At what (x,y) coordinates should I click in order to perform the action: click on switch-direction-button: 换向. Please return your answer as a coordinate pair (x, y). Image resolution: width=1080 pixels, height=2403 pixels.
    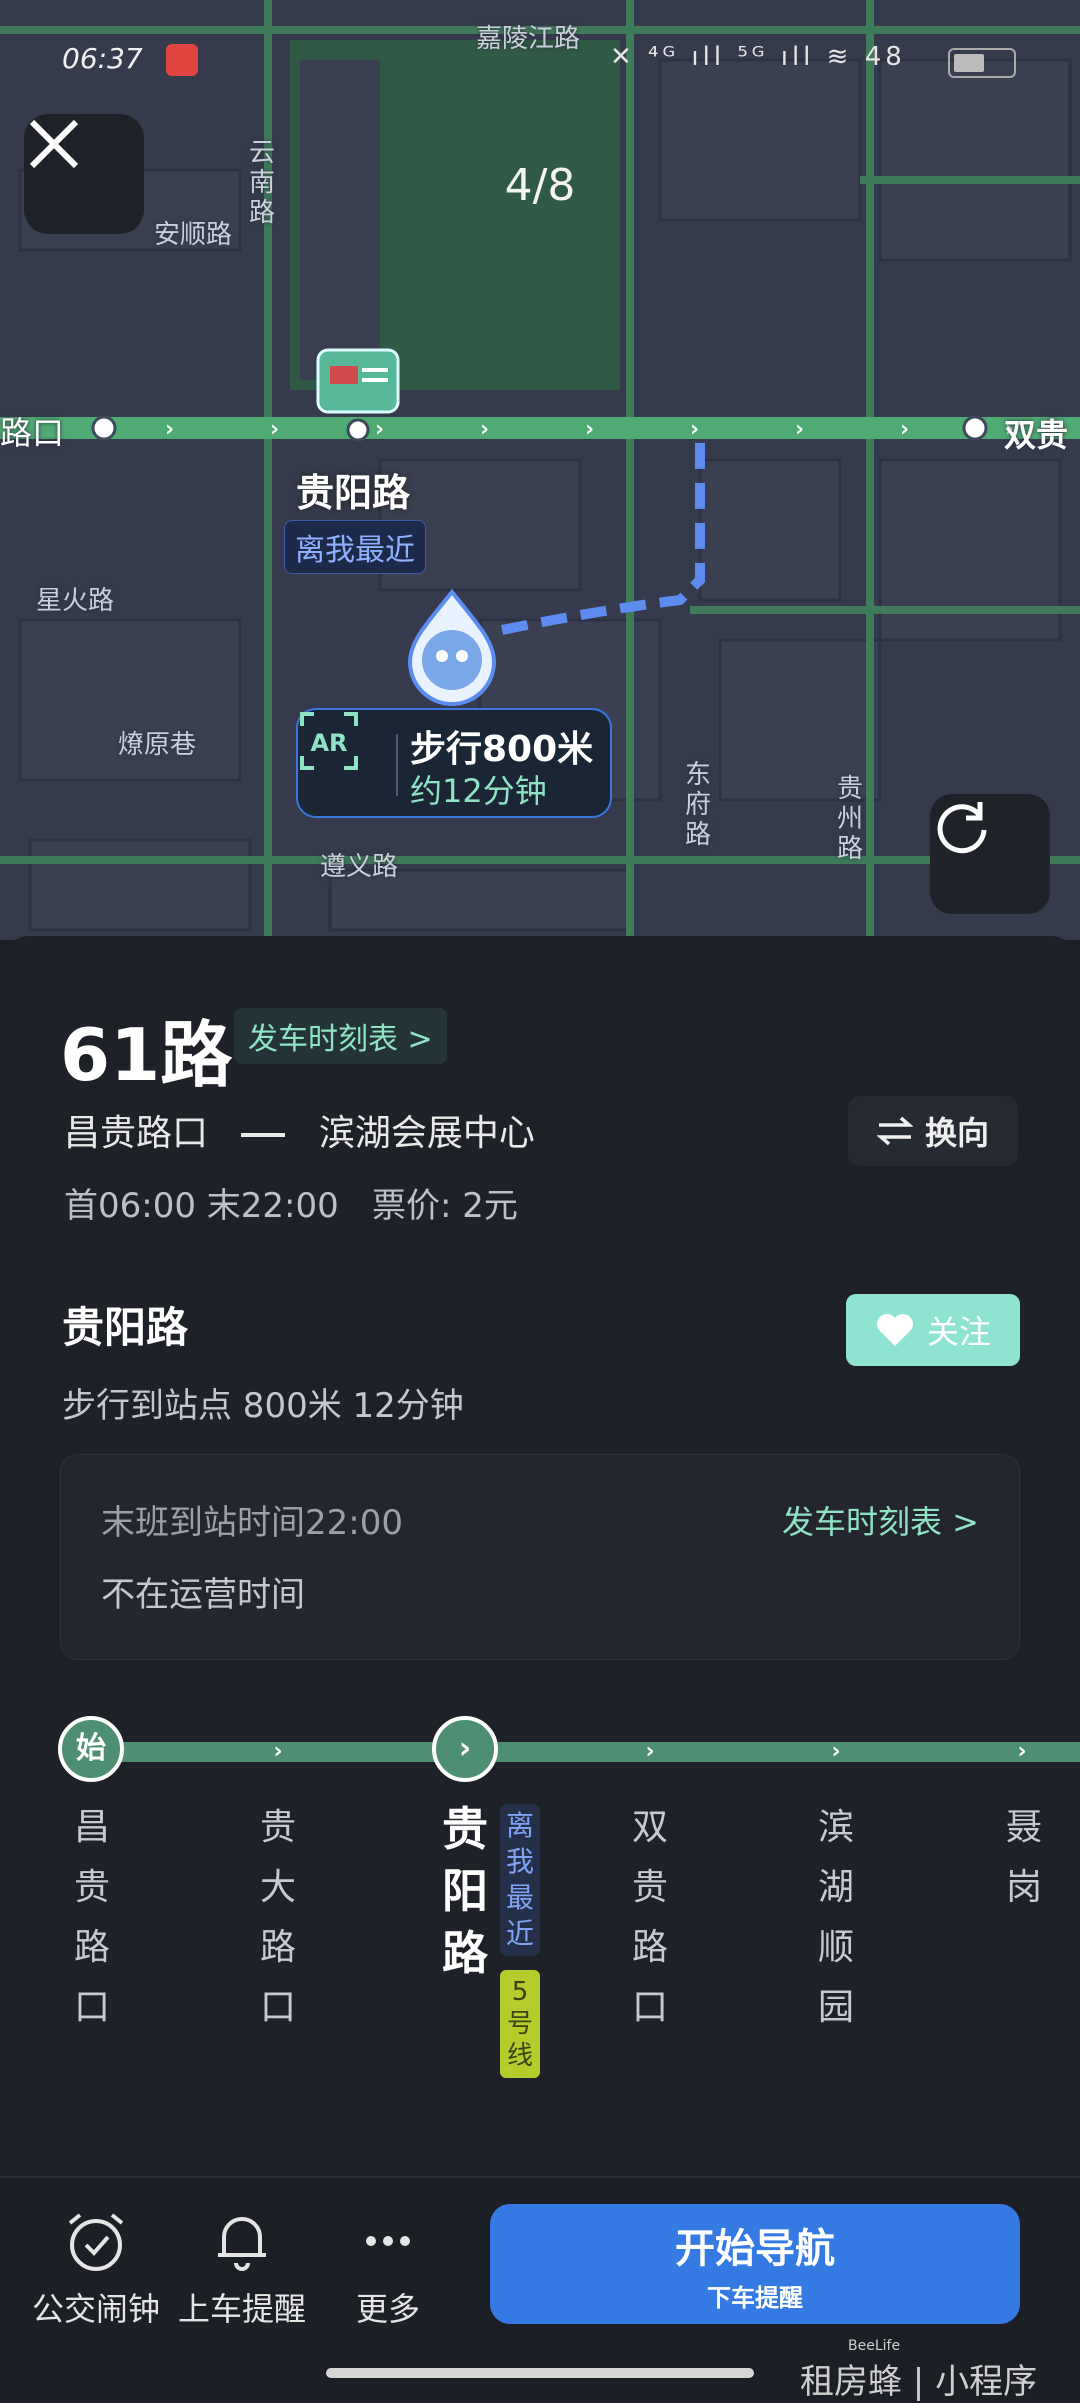
    Looking at the image, I should click on (933, 1131).